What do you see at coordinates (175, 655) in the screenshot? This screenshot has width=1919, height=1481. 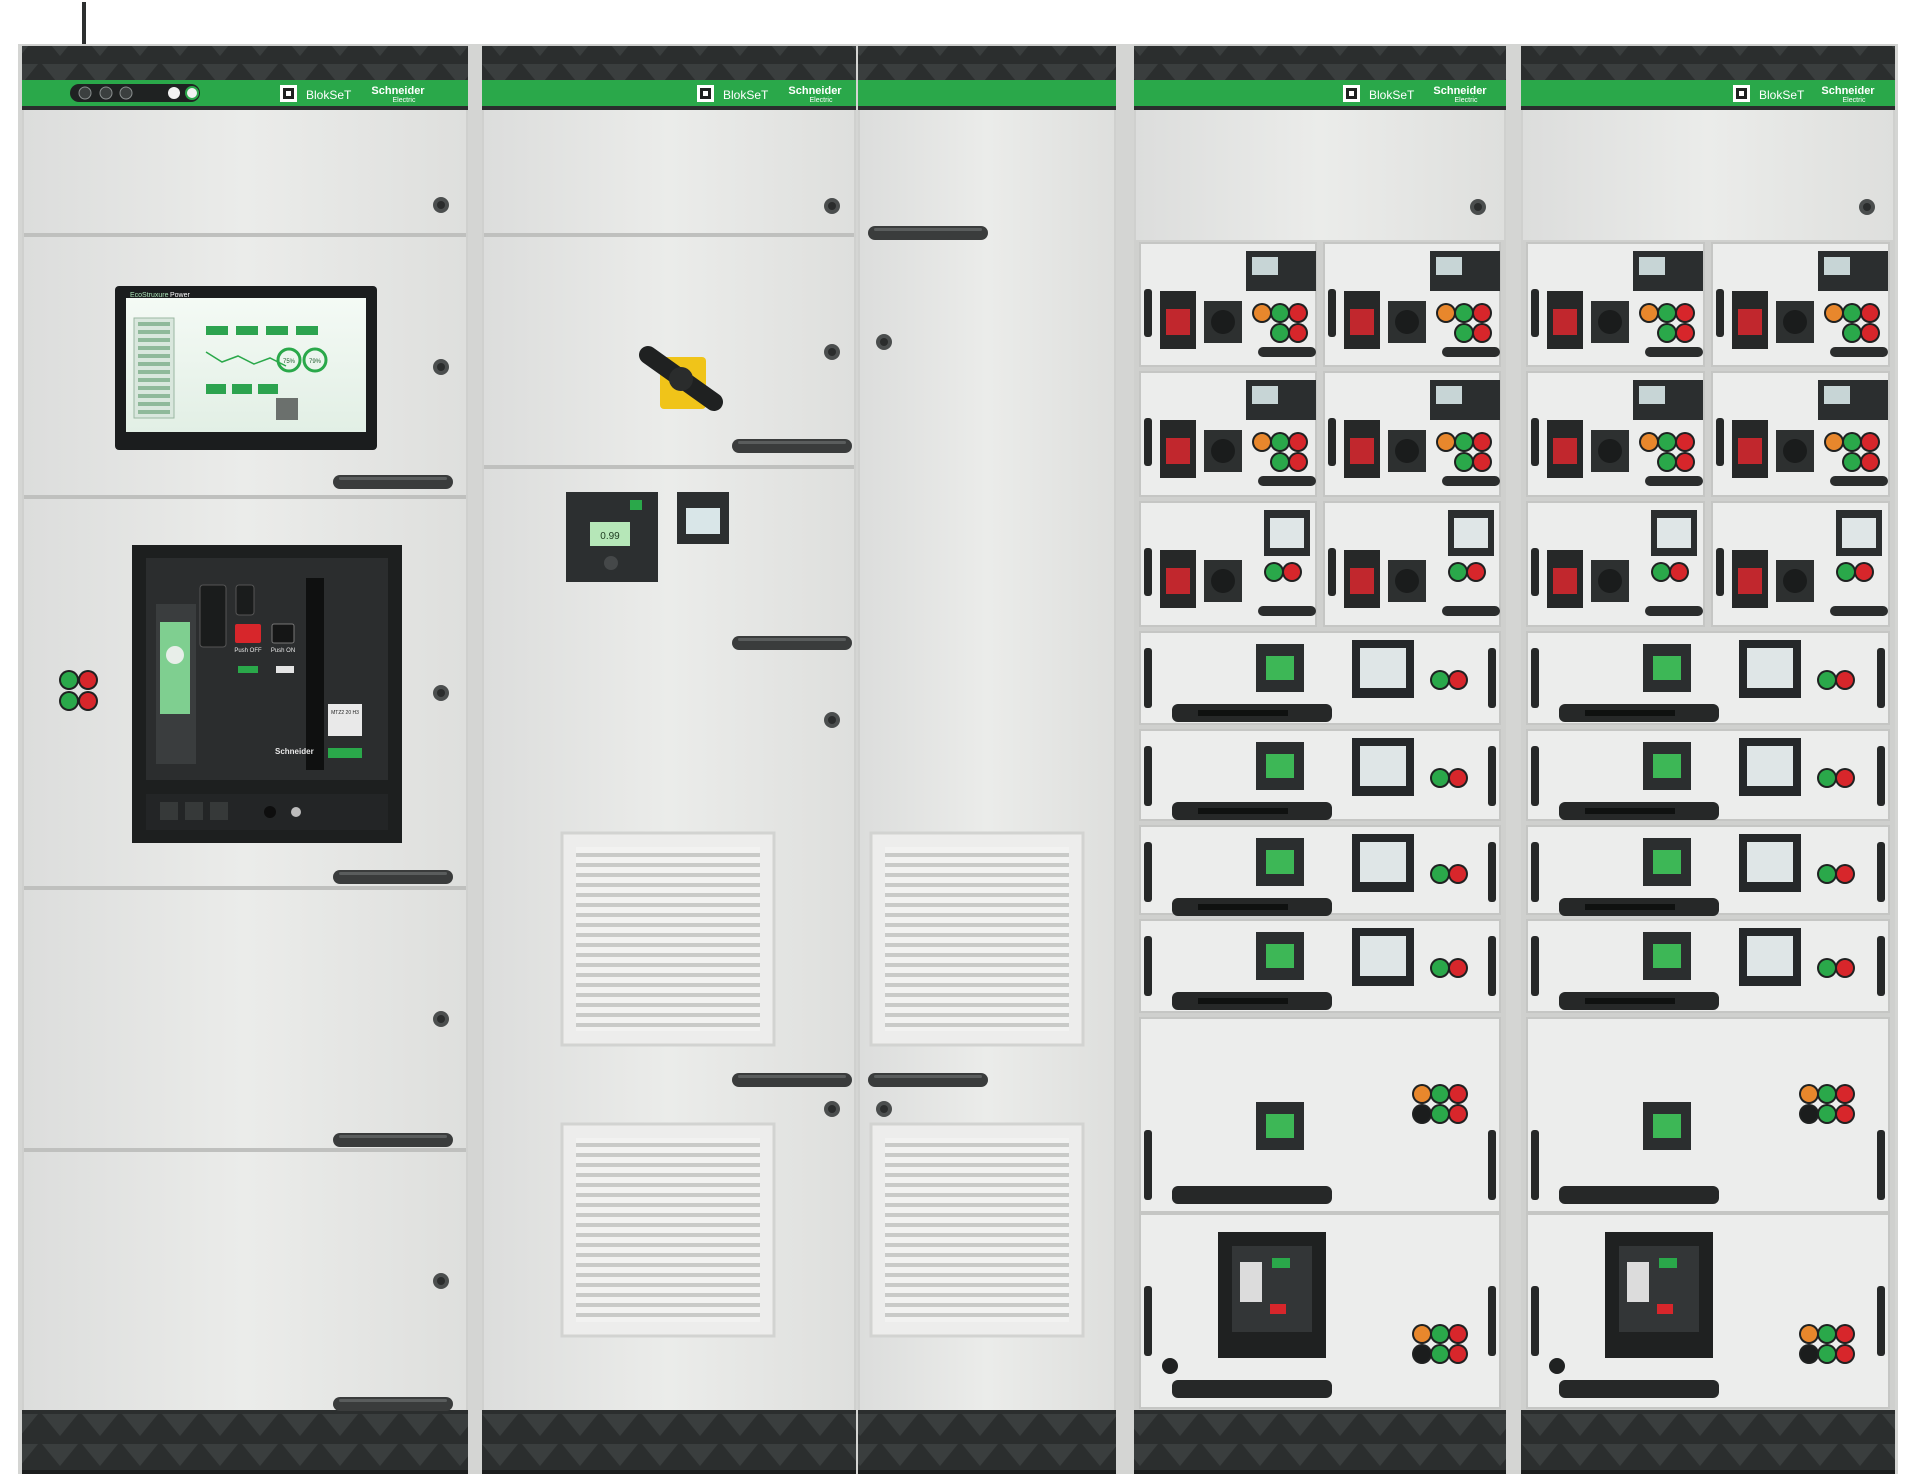 I see `trip-unit-dial` at bounding box center [175, 655].